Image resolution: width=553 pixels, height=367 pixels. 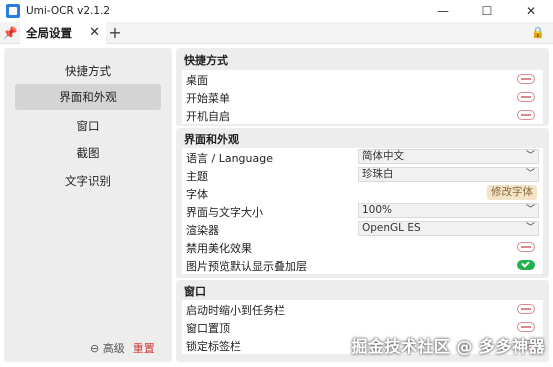 I want to click on sidebar-item-ocr: 文字识别, so click(x=88, y=181).